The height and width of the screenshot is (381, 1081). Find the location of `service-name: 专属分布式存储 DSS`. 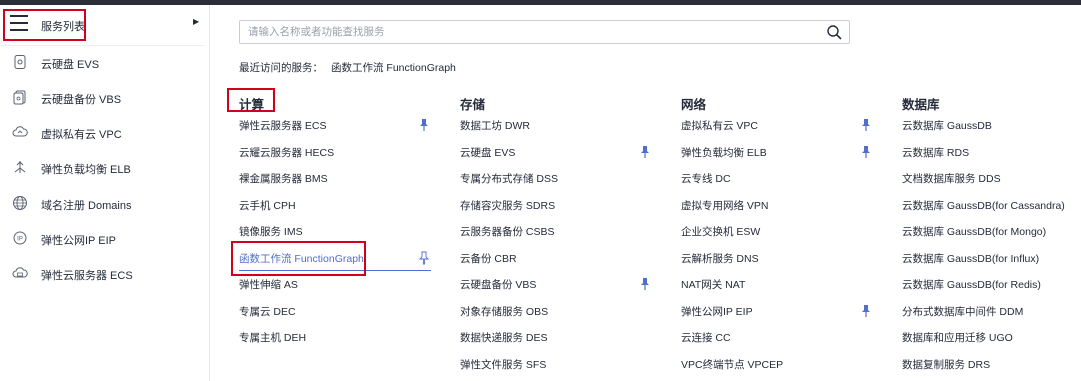

service-name: 专属分布式存储 DSS is located at coordinates (509, 179).